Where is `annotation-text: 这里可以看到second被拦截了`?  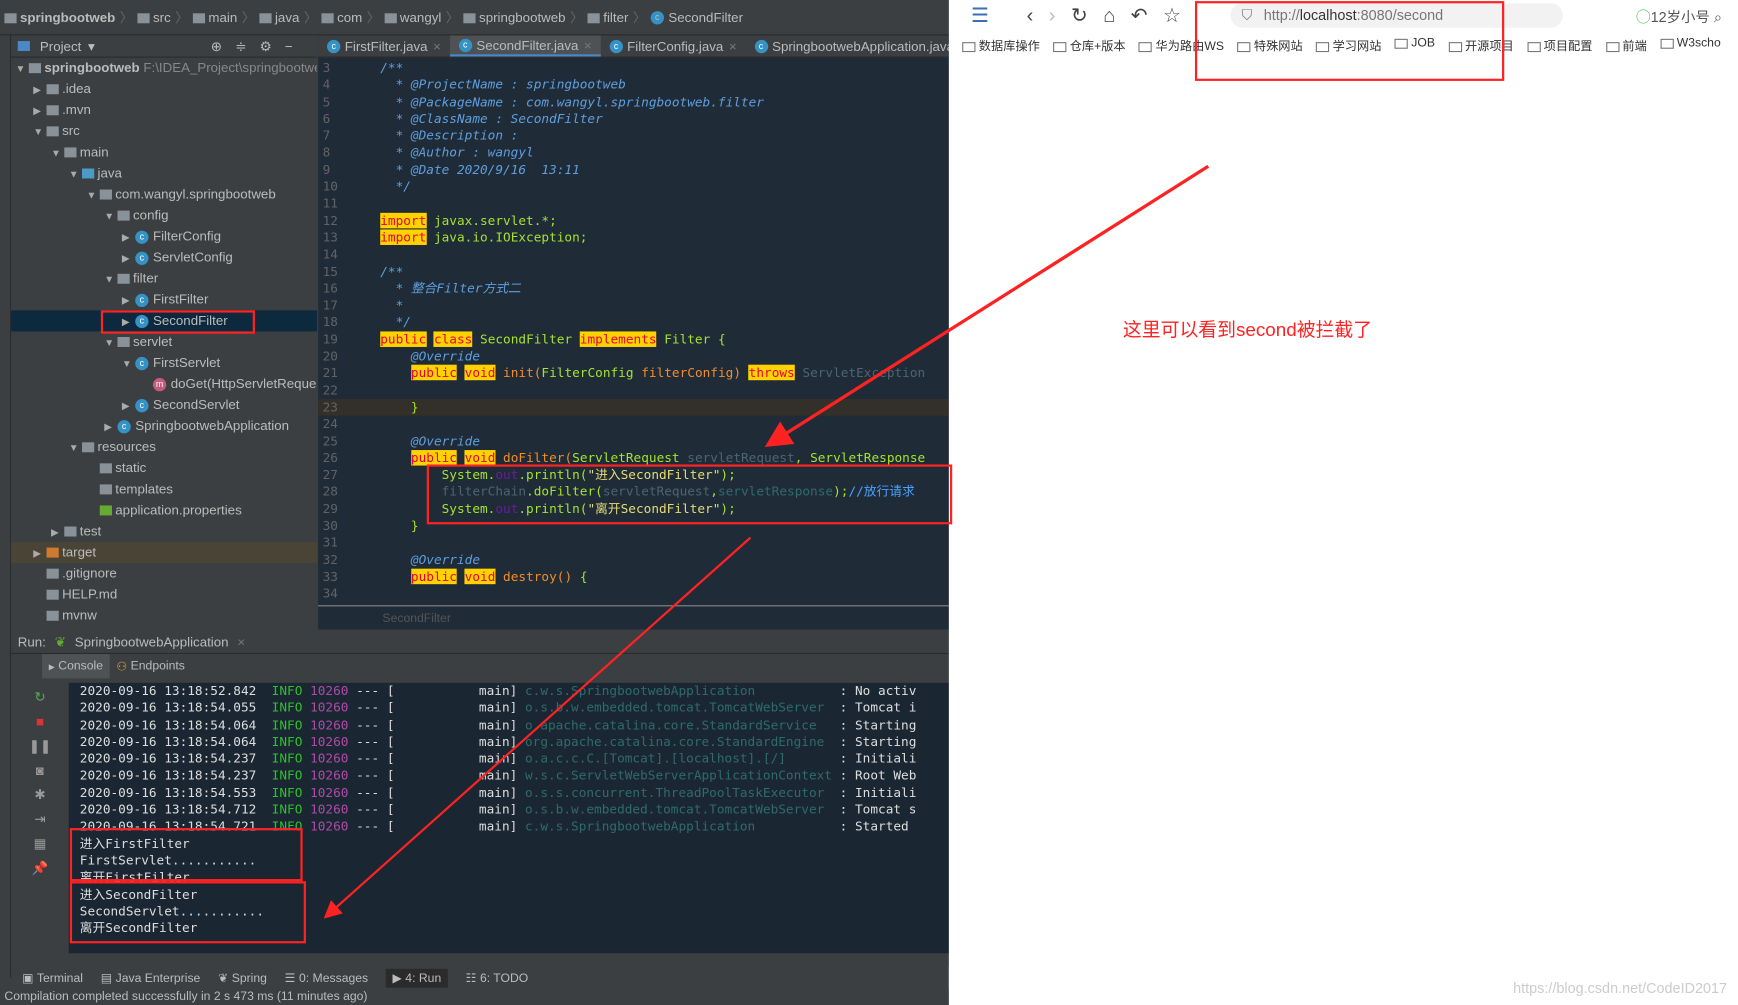
annotation-text: 这里可以看到second被拦截了 is located at coordinates (1247, 330).